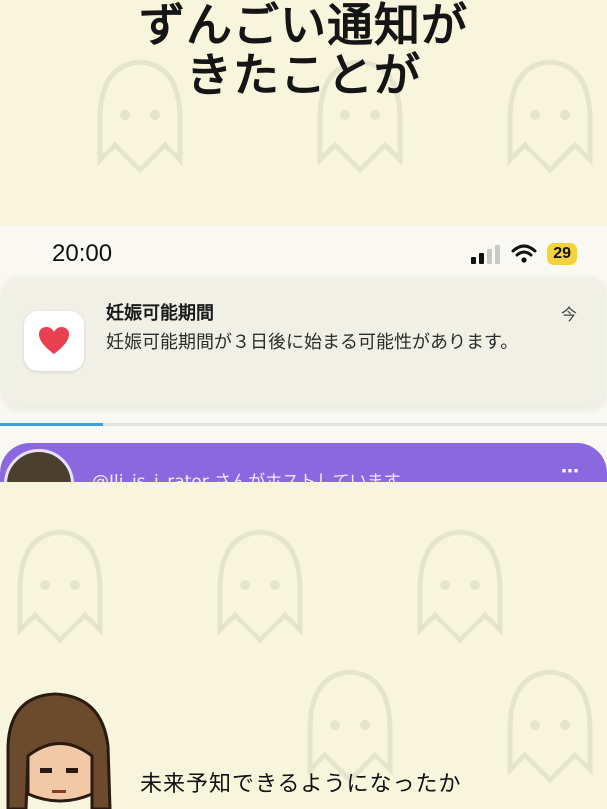 This screenshot has height=809, width=607. I want to click on notification-body: 妊娠可能期間が３日後に始まる可能性があります。, so click(312, 342).